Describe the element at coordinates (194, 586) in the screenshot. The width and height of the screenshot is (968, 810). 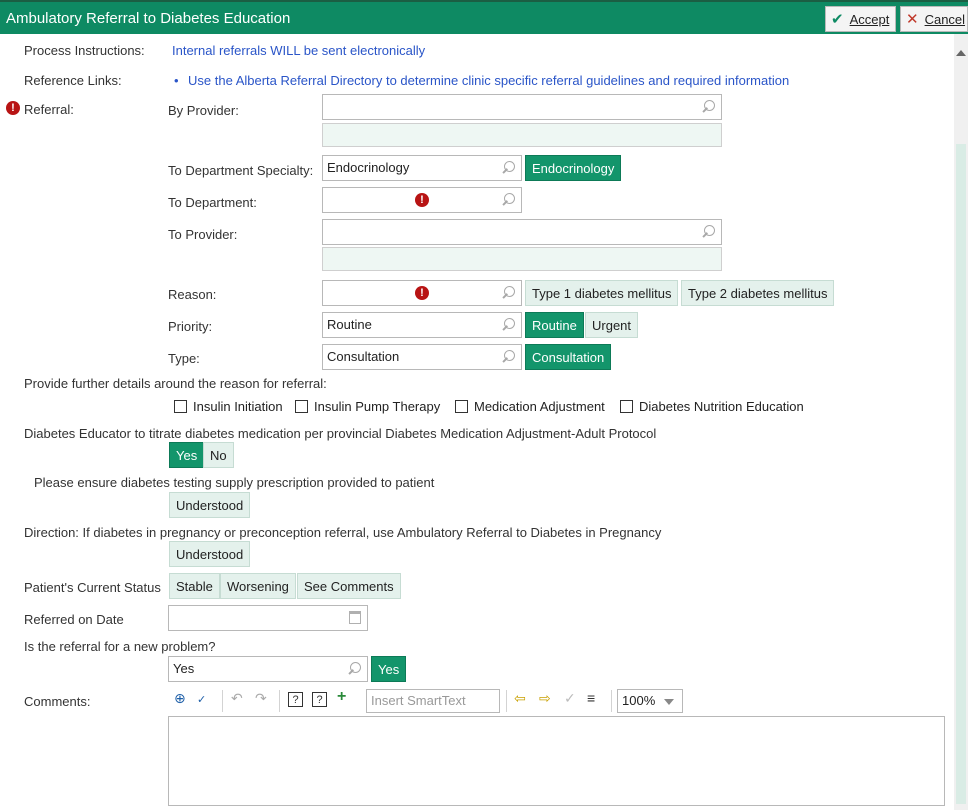
I see `status-stable-option: Stable` at that location.